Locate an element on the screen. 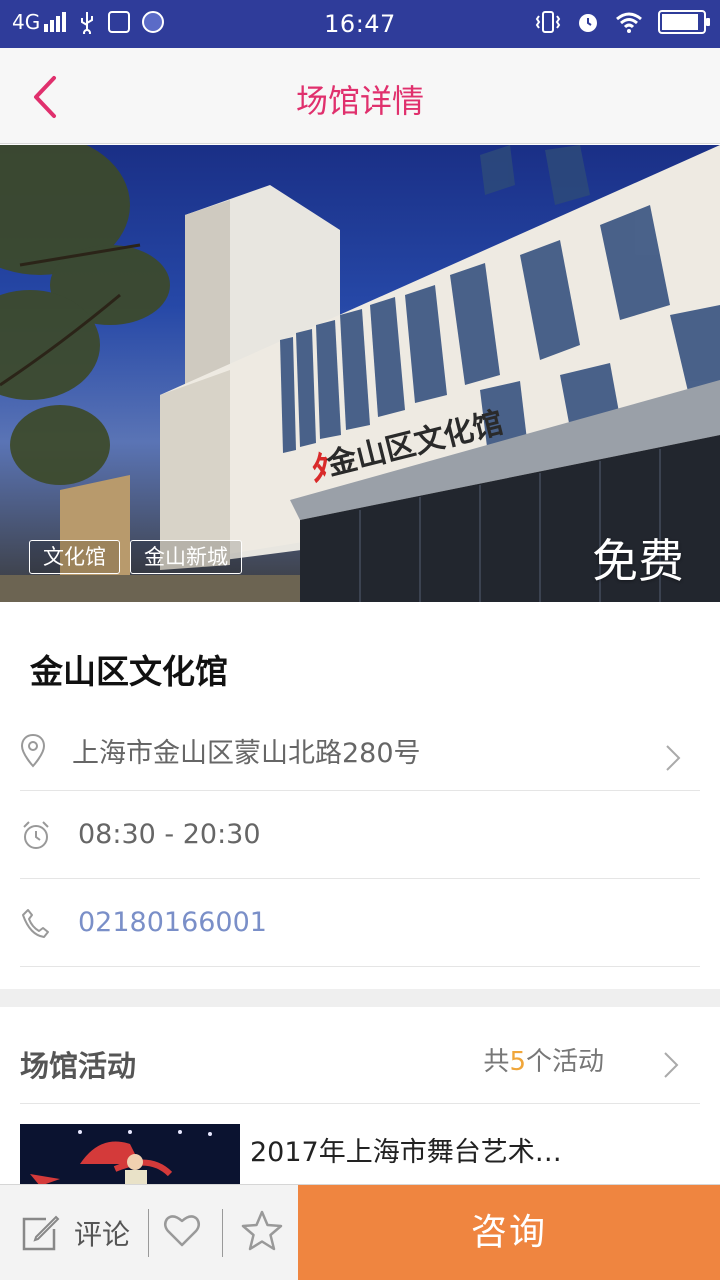 The height and width of the screenshot is (1280, 720). battery-icon is located at coordinates (684, 22).